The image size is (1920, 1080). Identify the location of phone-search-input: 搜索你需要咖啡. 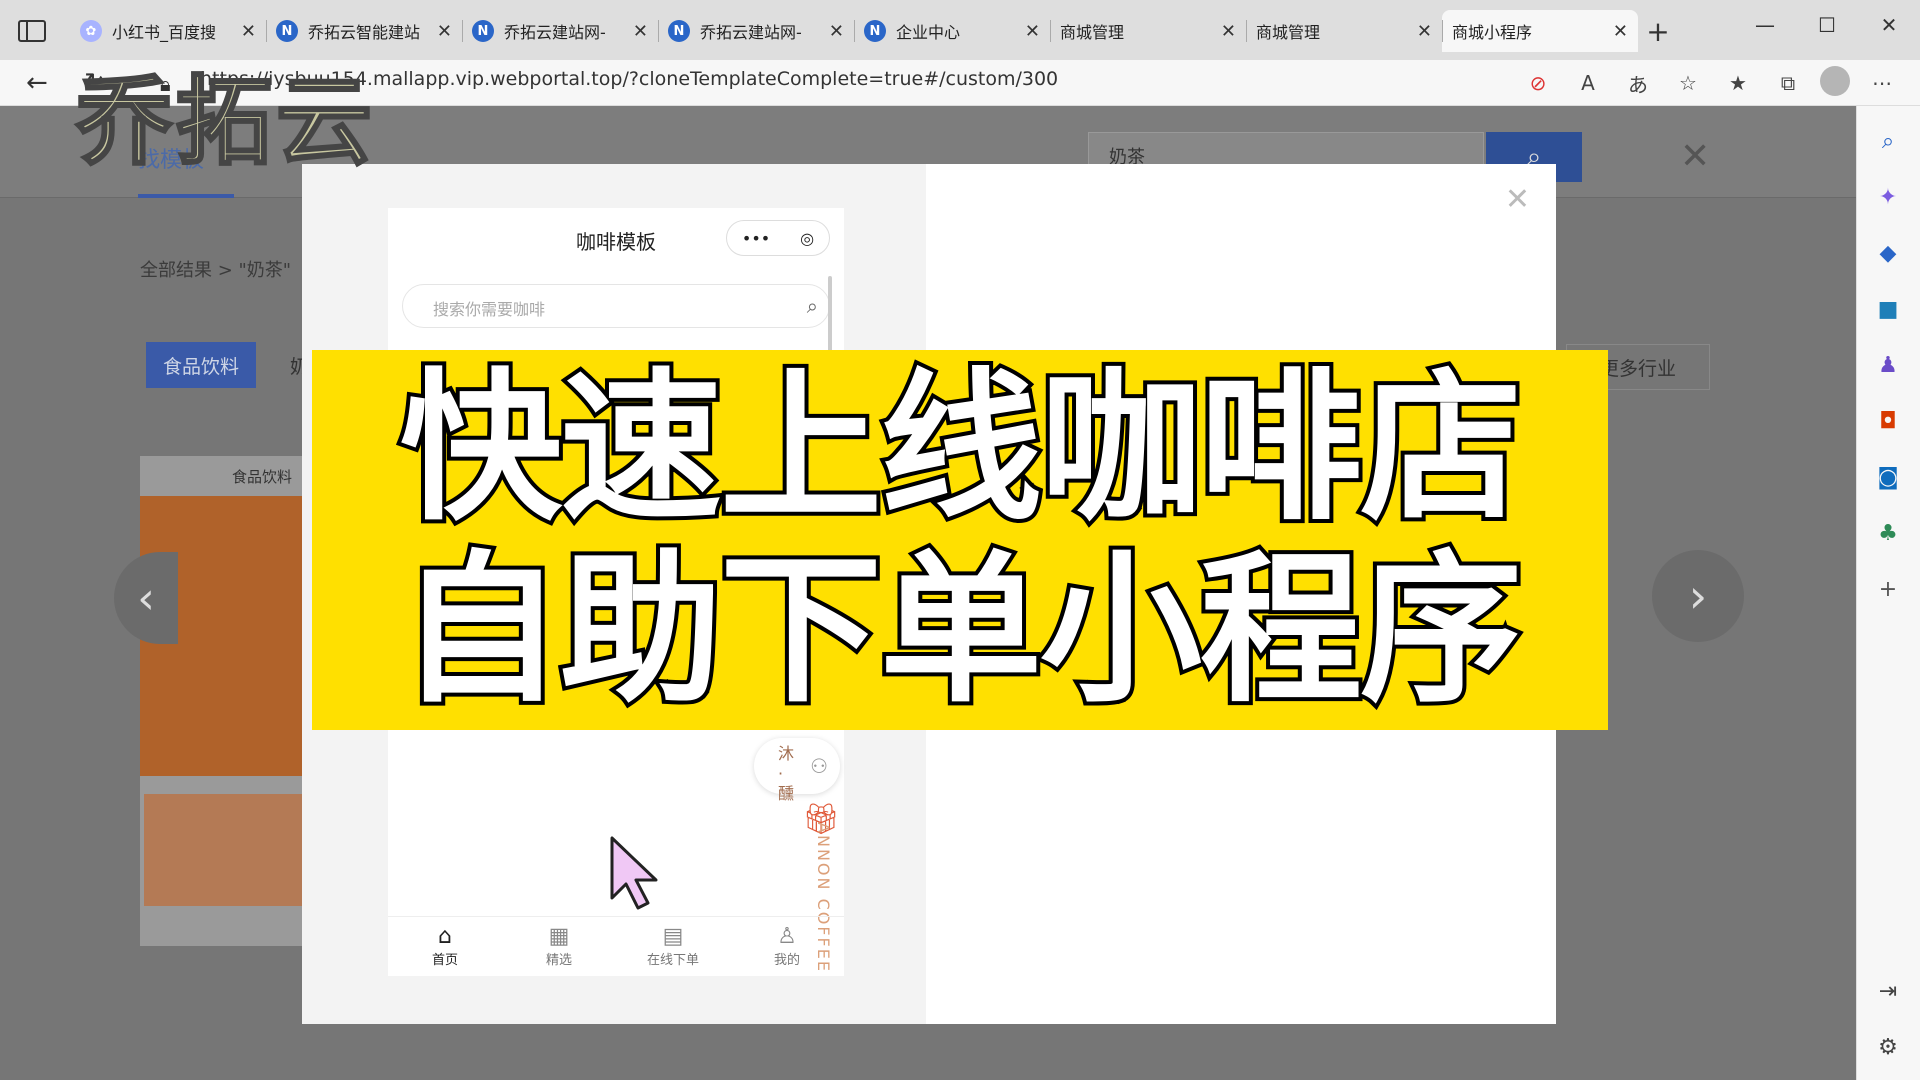
(616, 306).